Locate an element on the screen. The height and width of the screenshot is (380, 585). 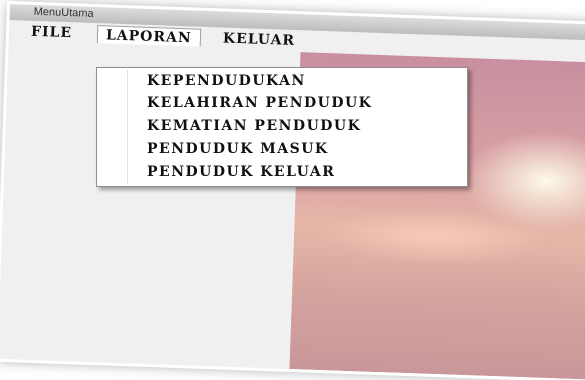
menu-laporan: LAPORAN is located at coordinates (148, 36).